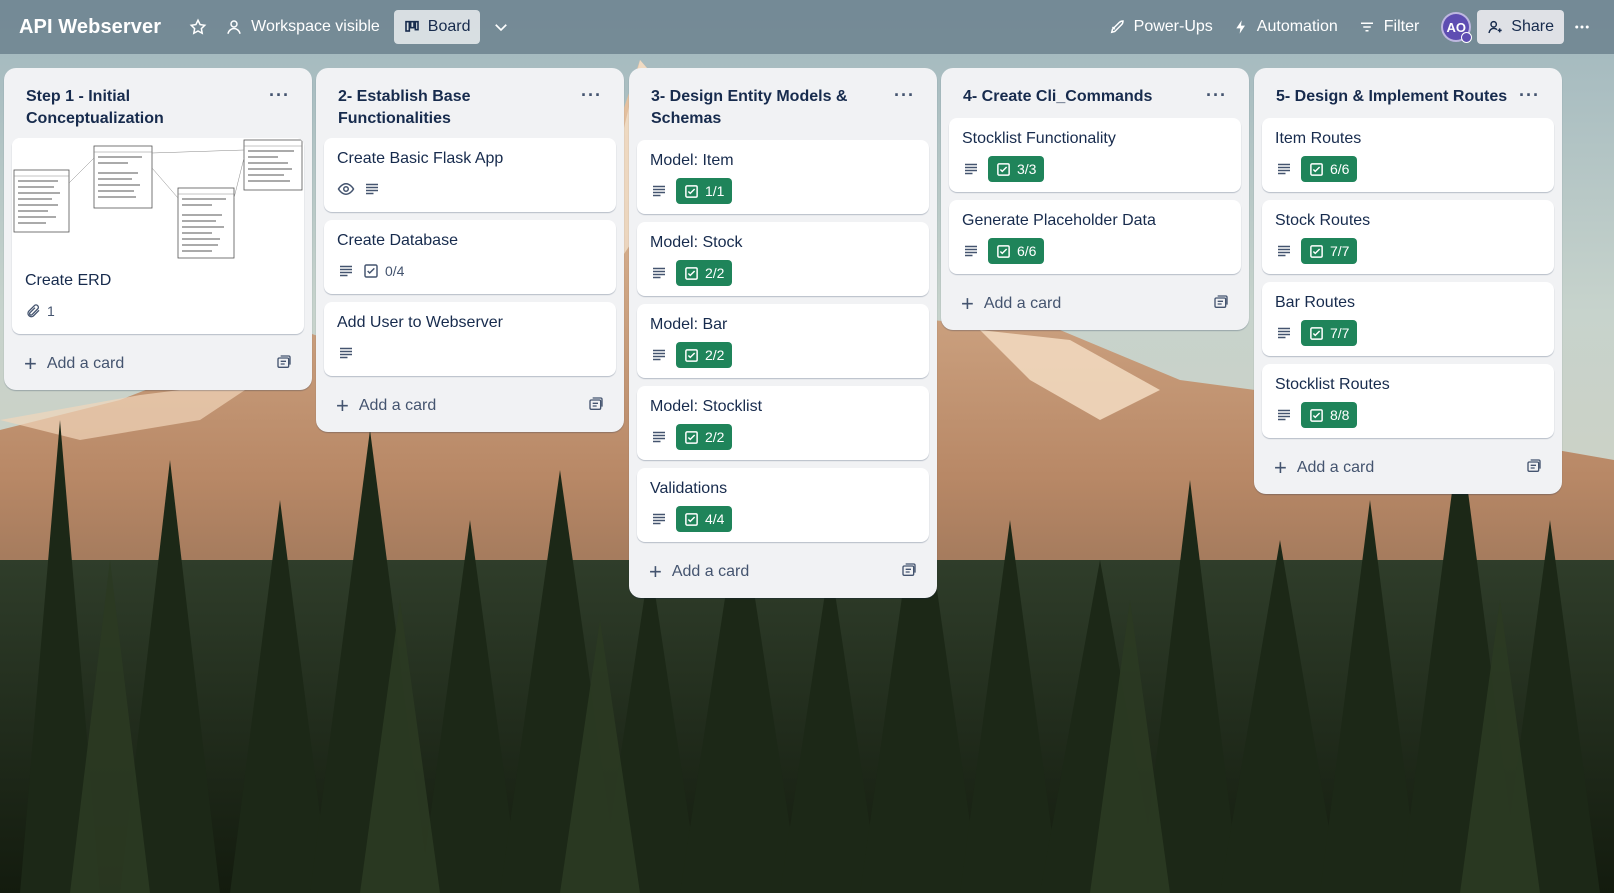  Describe the element at coordinates (315, 26) in the screenshot. I see `visibility-label: Workspace visible` at that location.